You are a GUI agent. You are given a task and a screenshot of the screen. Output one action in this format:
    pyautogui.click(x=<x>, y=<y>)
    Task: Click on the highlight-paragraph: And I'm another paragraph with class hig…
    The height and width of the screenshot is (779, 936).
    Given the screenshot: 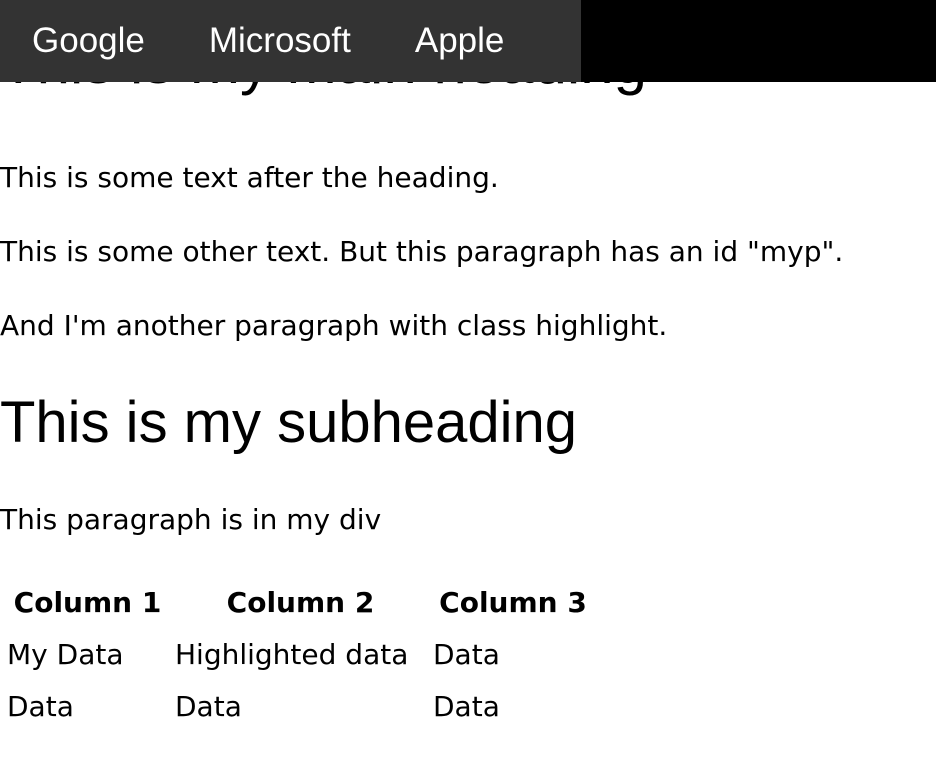 What is the action you would take?
    pyautogui.click(x=334, y=325)
    